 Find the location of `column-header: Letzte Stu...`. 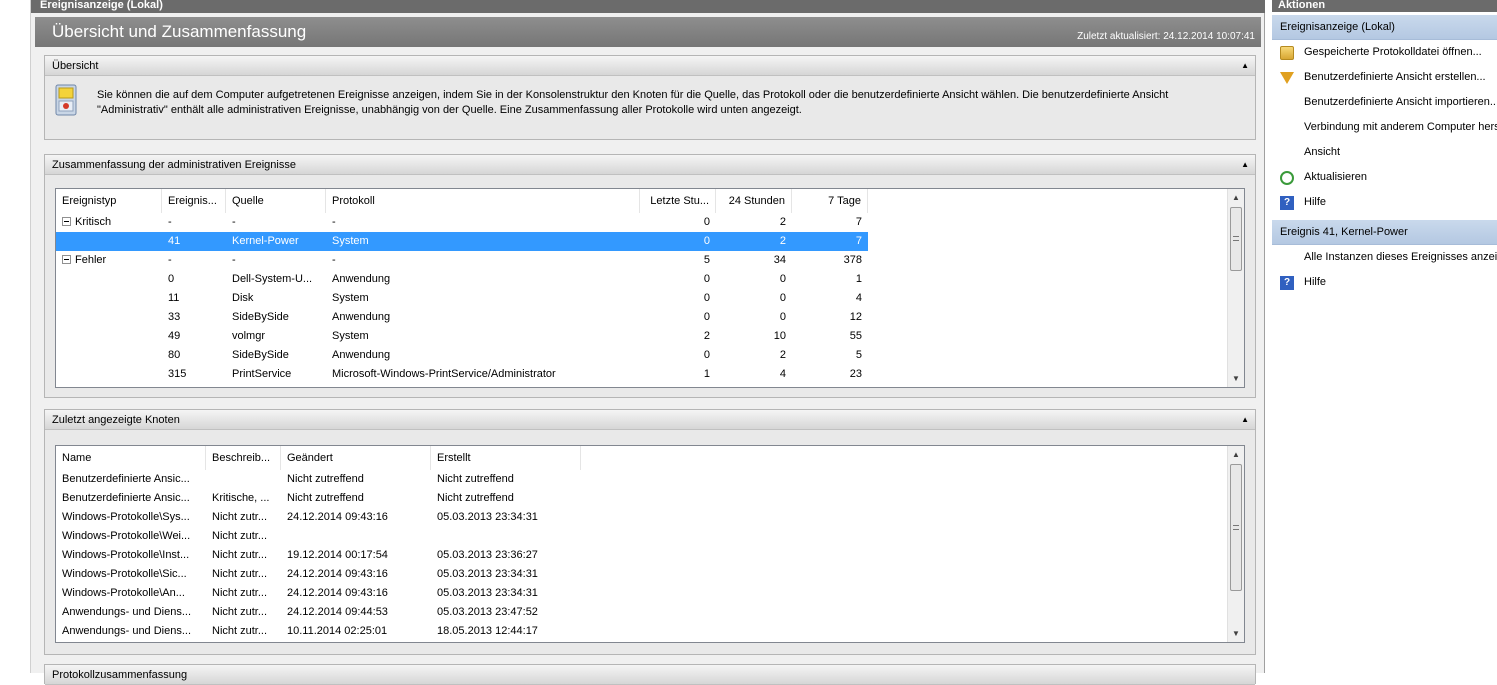

column-header: Letzte Stu... is located at coordinates (678, 201).